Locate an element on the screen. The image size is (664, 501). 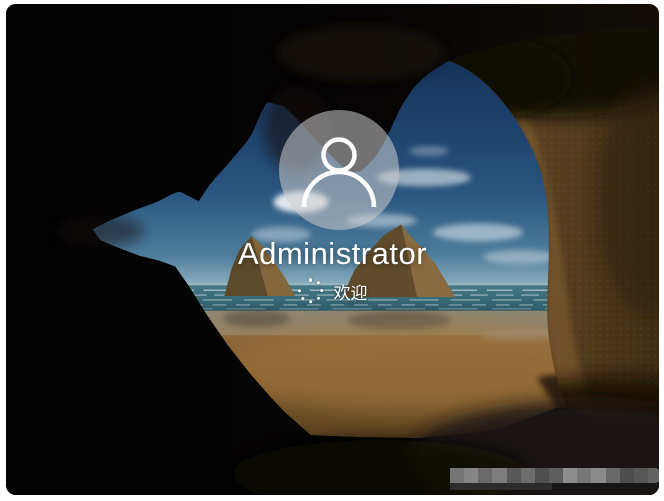
welcome-text: 欢迎 is located at coordinates (350, 293).